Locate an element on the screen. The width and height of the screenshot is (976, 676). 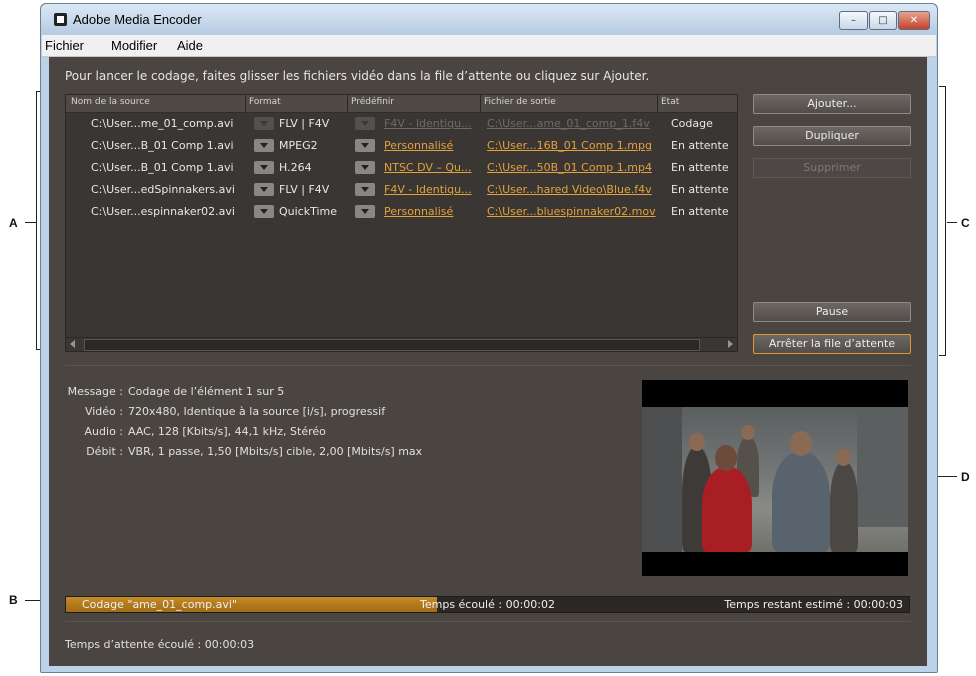
scroll-left-arrow is located at coordinates (72, 344).